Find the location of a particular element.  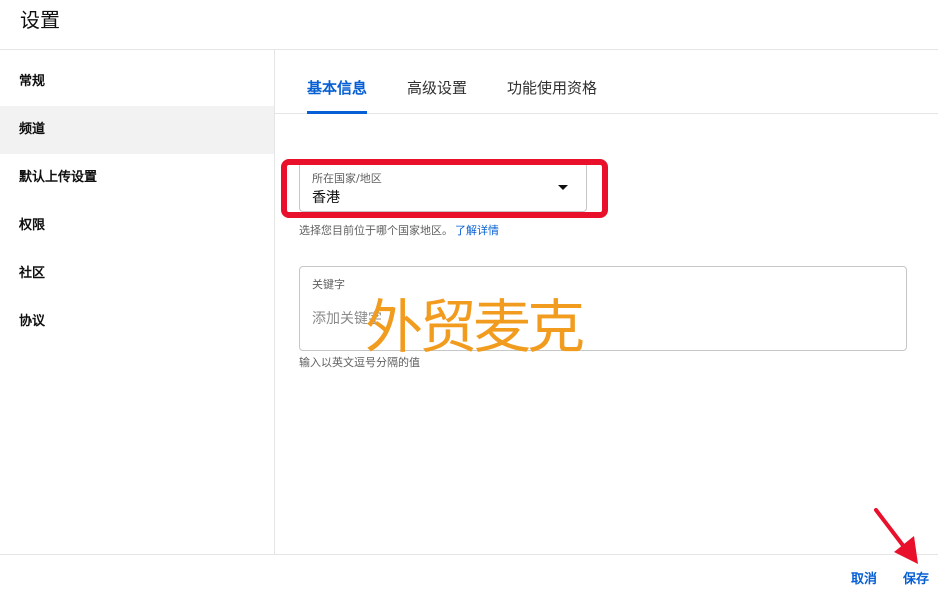

save-button: 保存 is located at coordinates (916, 580).